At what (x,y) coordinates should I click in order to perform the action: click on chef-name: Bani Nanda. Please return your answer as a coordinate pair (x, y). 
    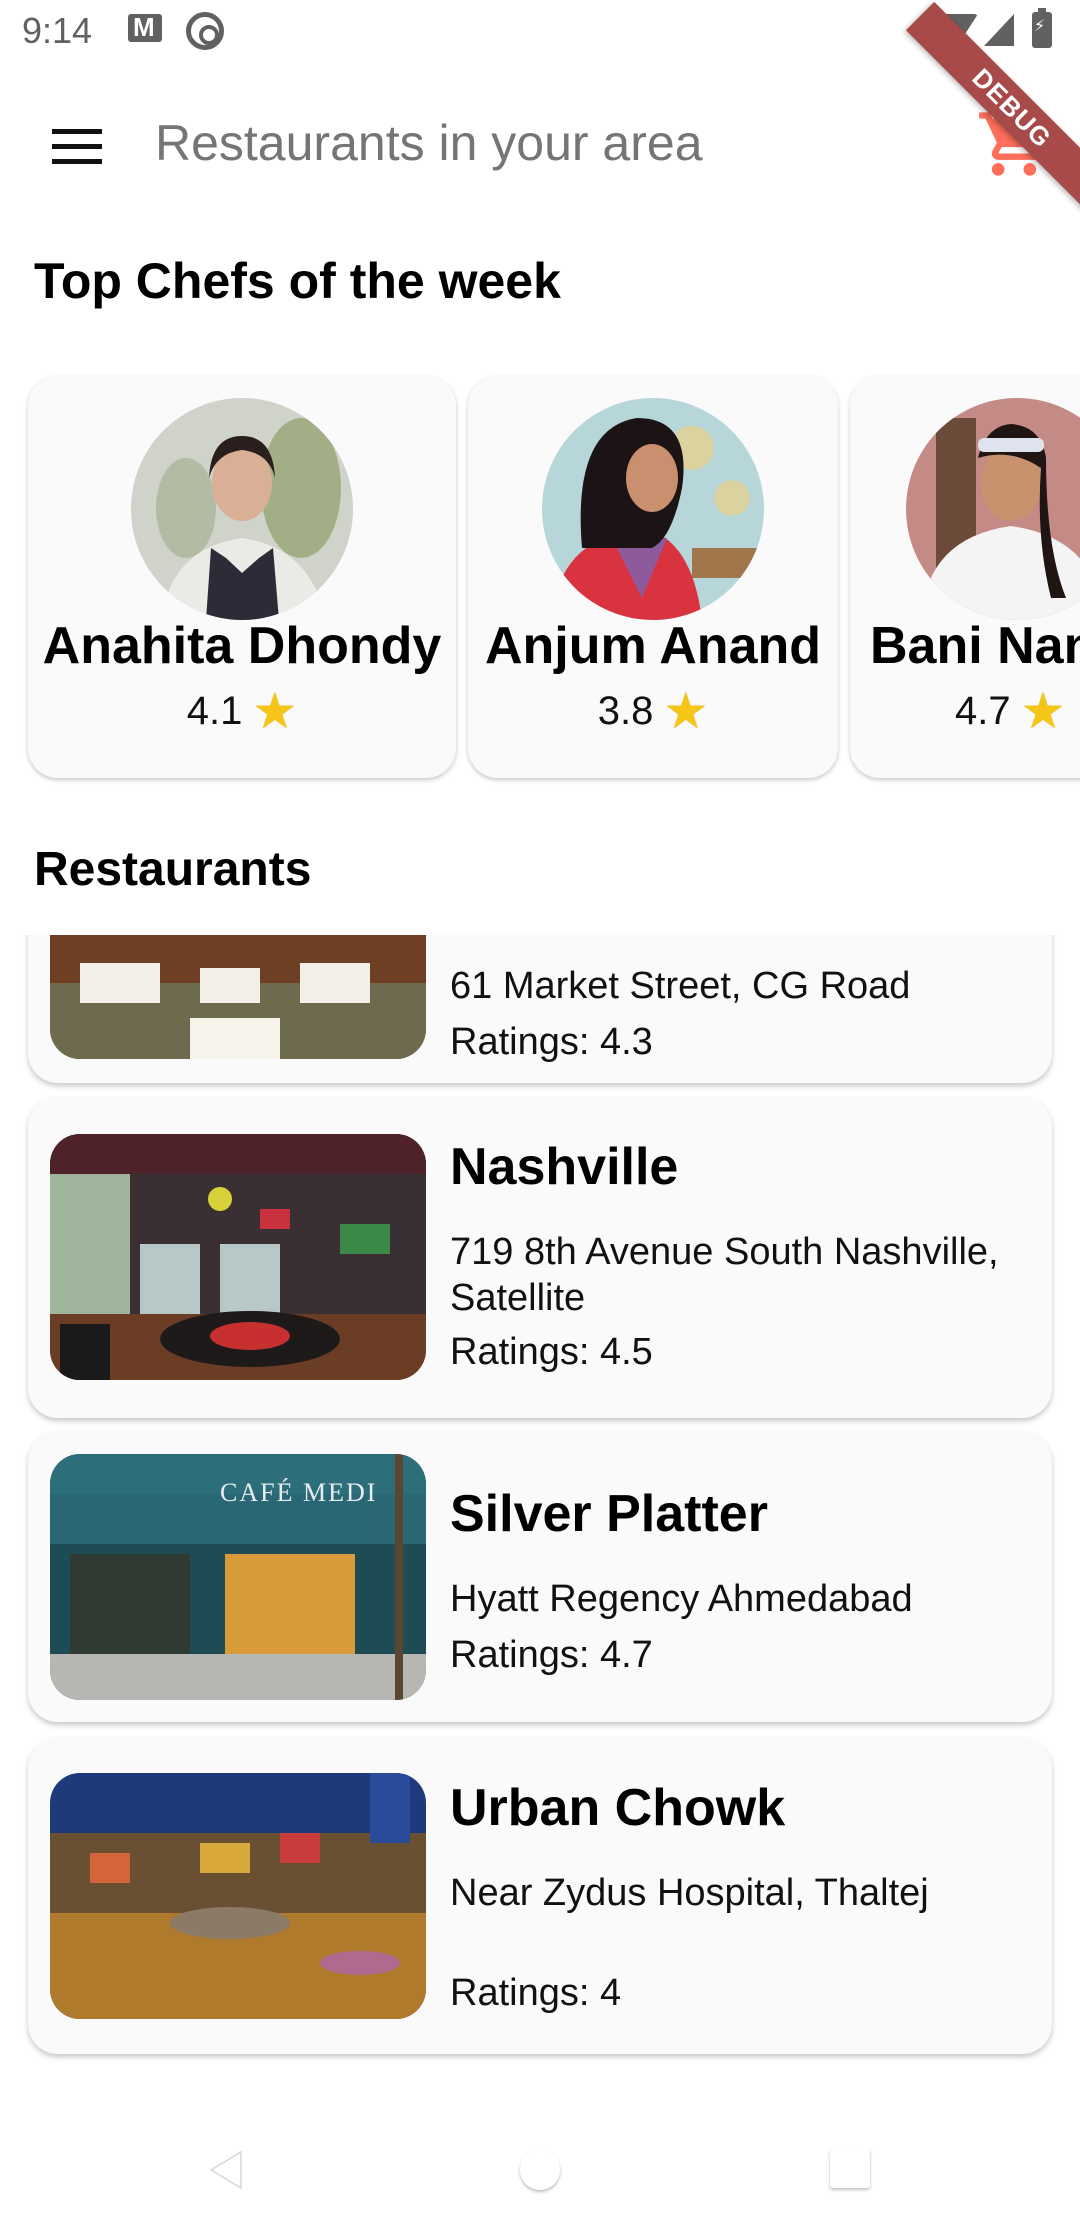
    Looking at the image, I should click on (975, 646).